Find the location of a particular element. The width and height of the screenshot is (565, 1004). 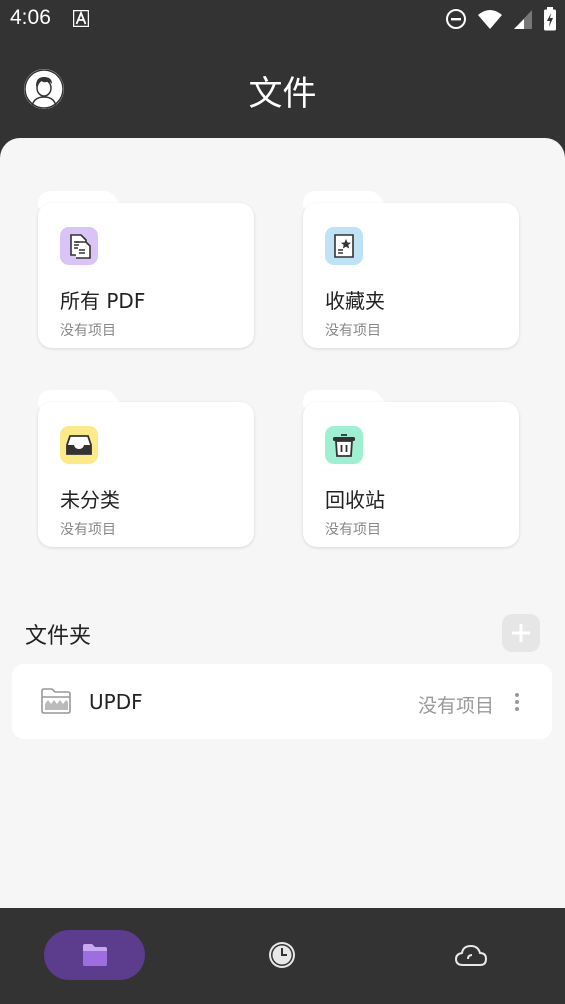

cloud-icon is located at coordinates (471, 955).